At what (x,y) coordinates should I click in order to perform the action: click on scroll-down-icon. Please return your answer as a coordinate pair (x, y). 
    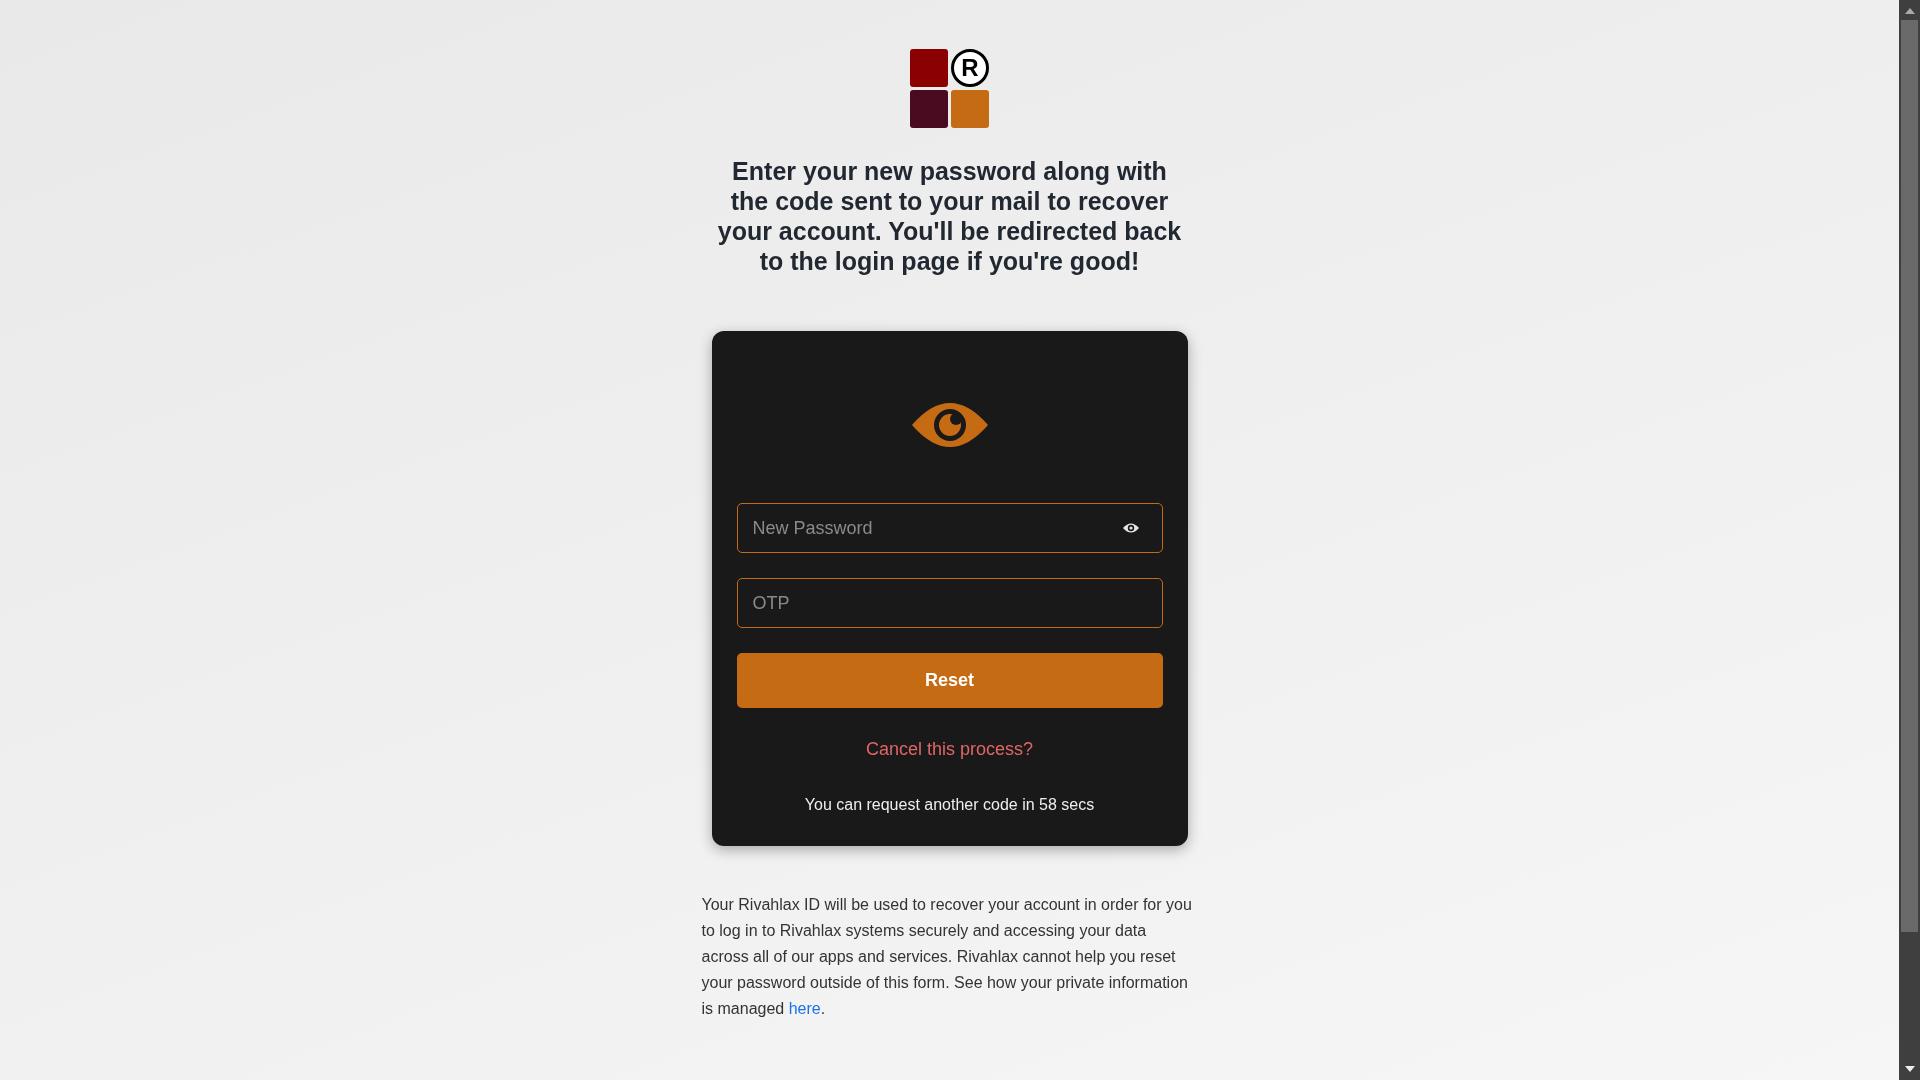
    Looking at the image, I should click on (1909, 1069).